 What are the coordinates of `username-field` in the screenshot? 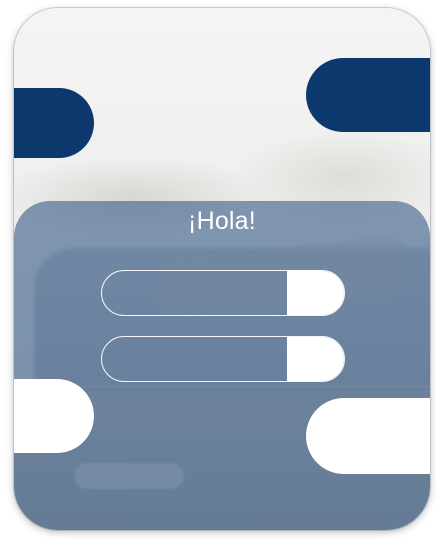 It's located at (223, 293).